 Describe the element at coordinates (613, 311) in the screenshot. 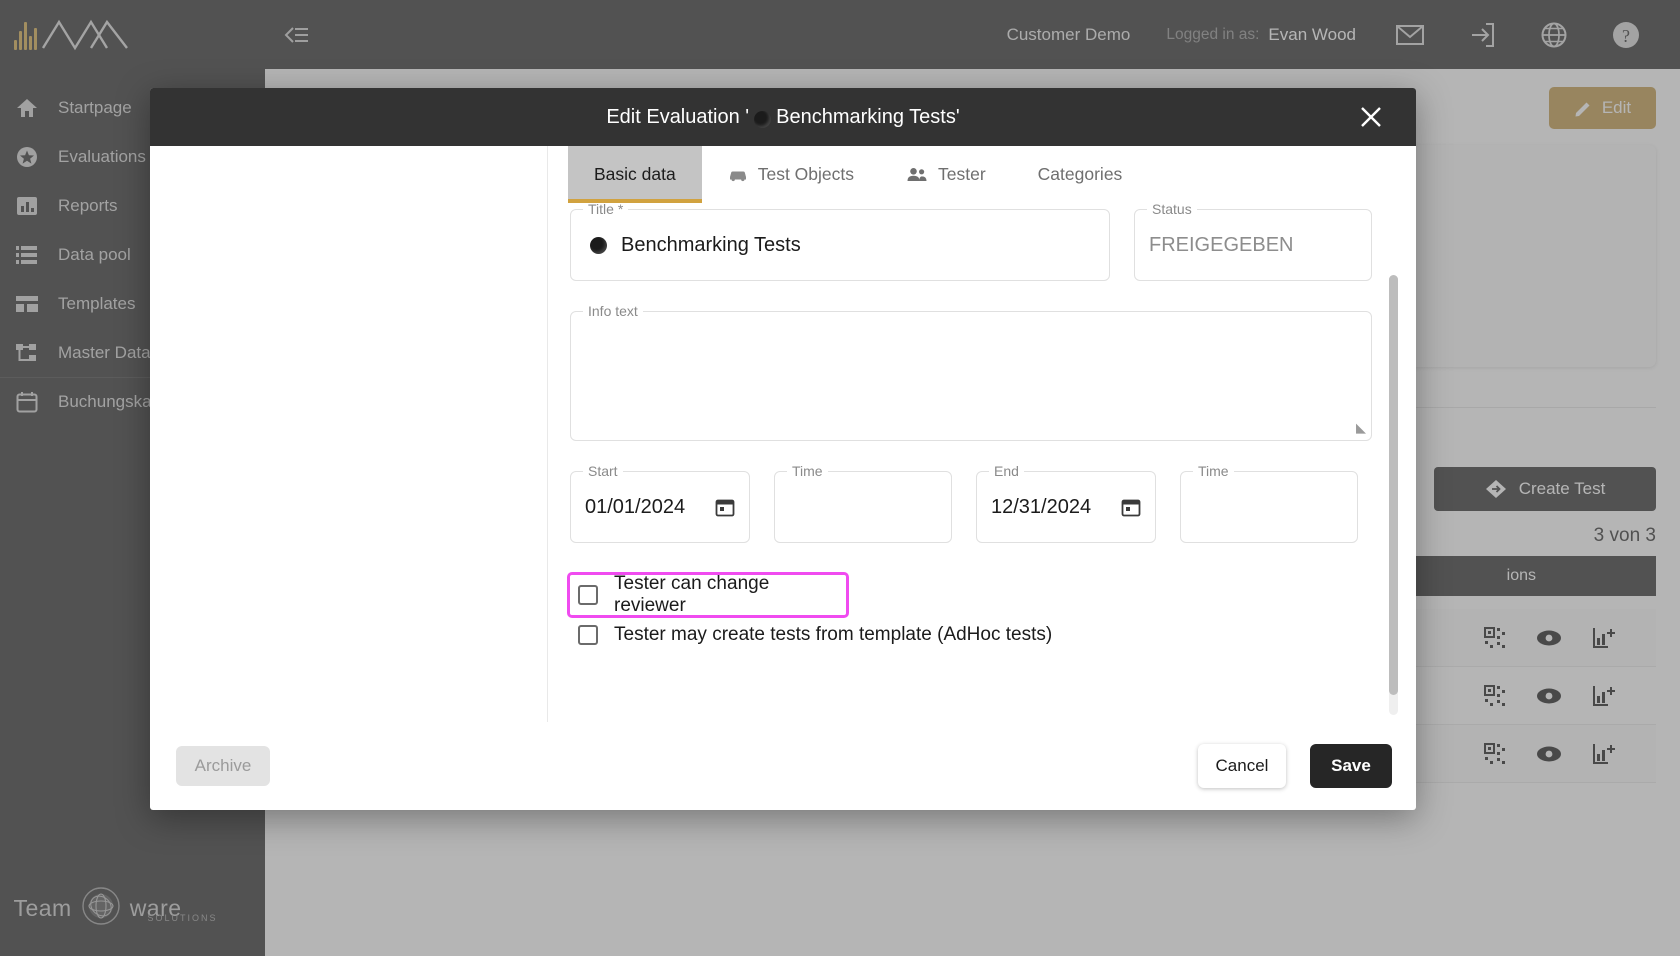

I see `info-text-field-label: Info text` at that location.